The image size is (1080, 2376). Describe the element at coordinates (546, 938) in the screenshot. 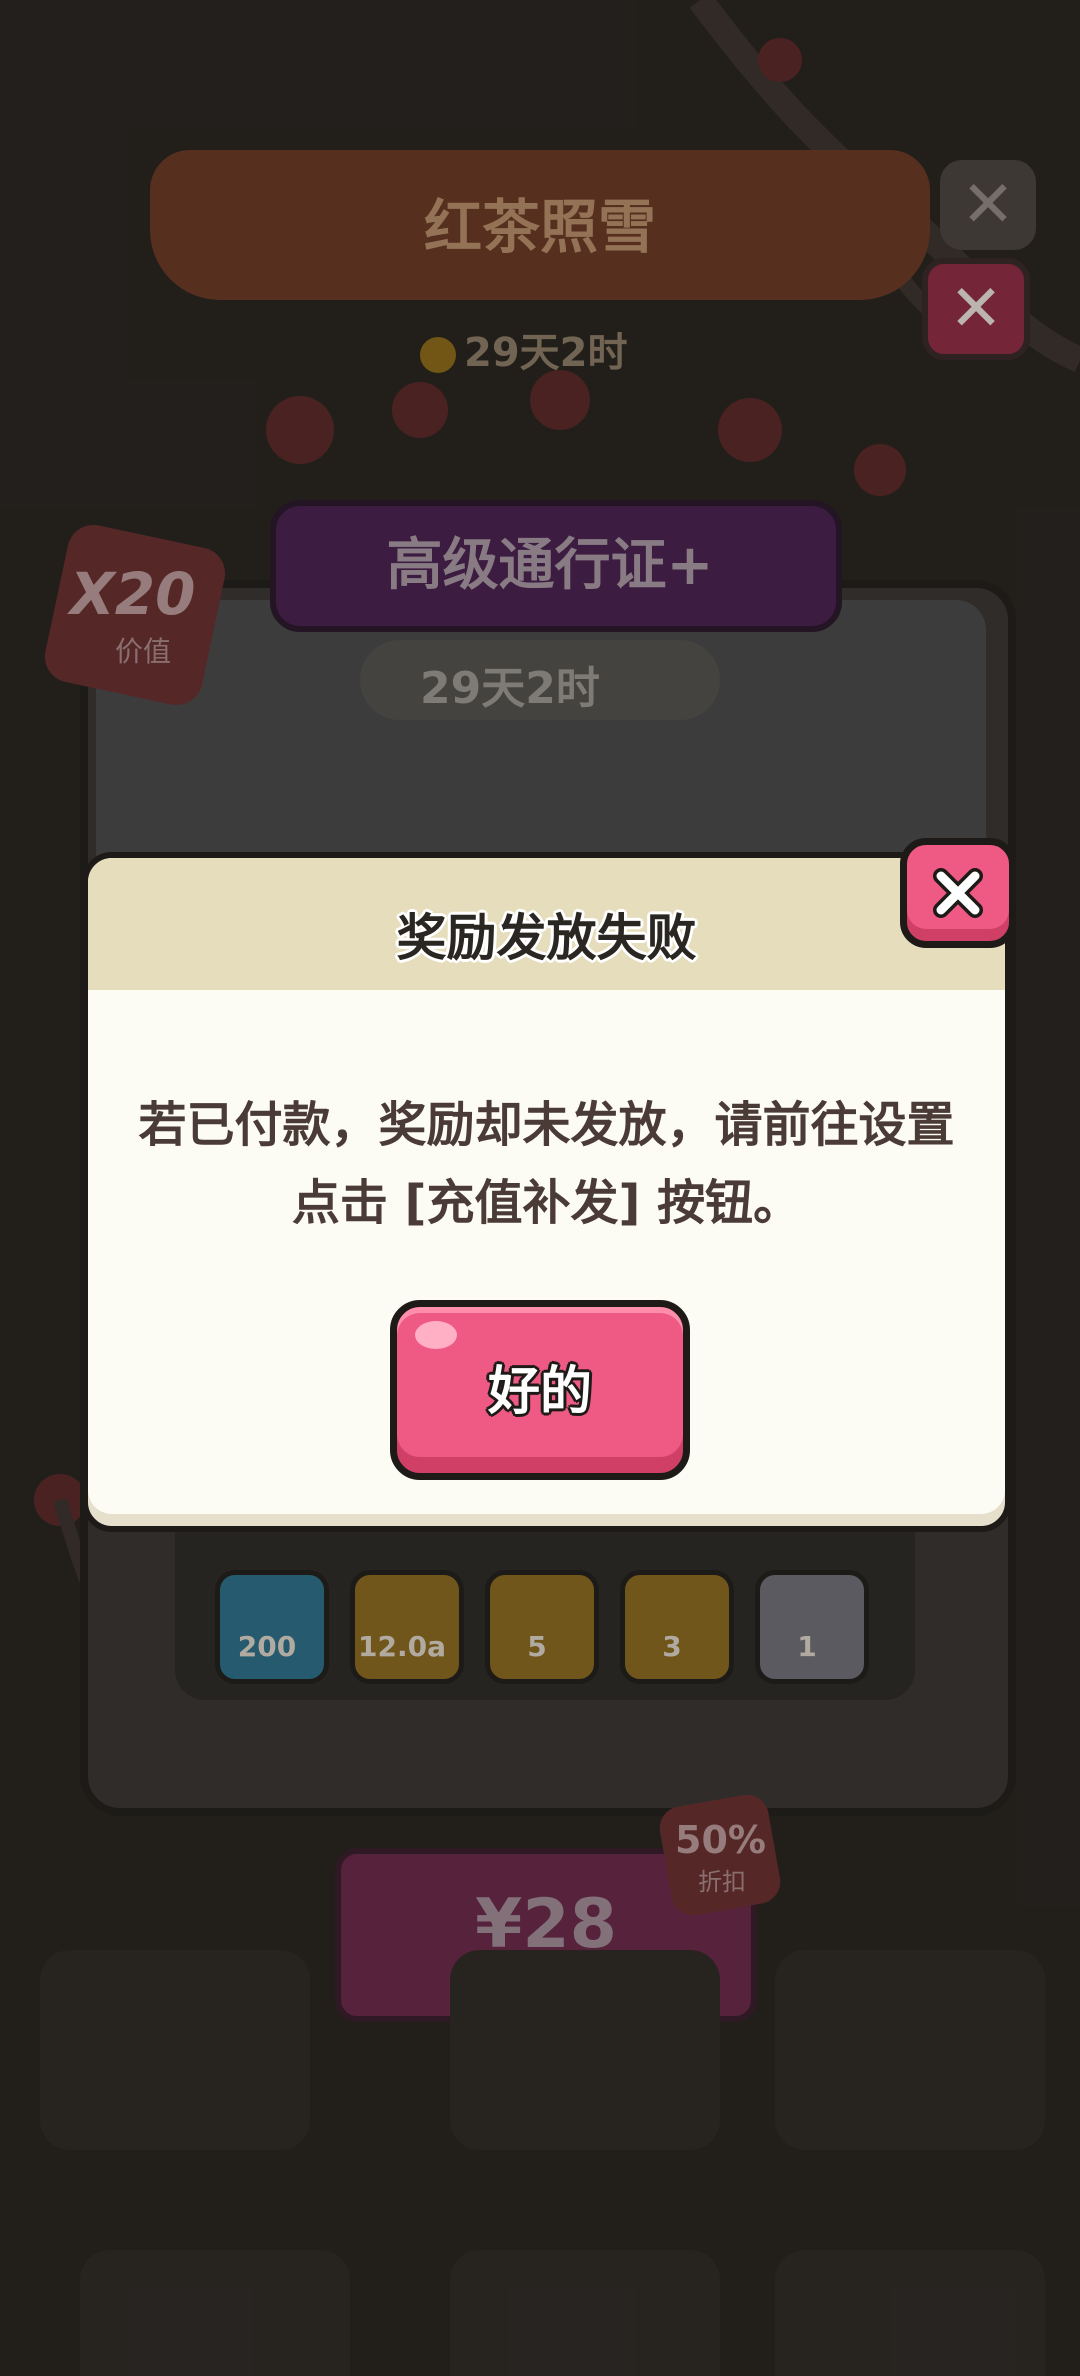

I see `dialog-title: 奖励发放失败` at that location.